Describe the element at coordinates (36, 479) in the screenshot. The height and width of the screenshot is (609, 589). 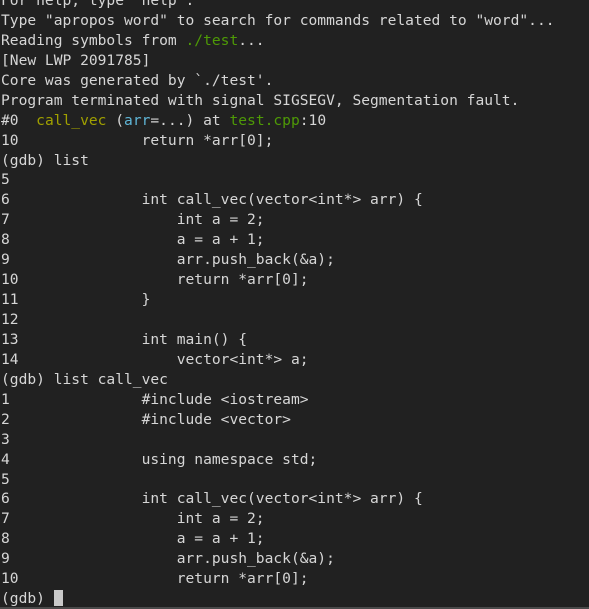
I see `line-src-5b-seg-0: 5` at that location.